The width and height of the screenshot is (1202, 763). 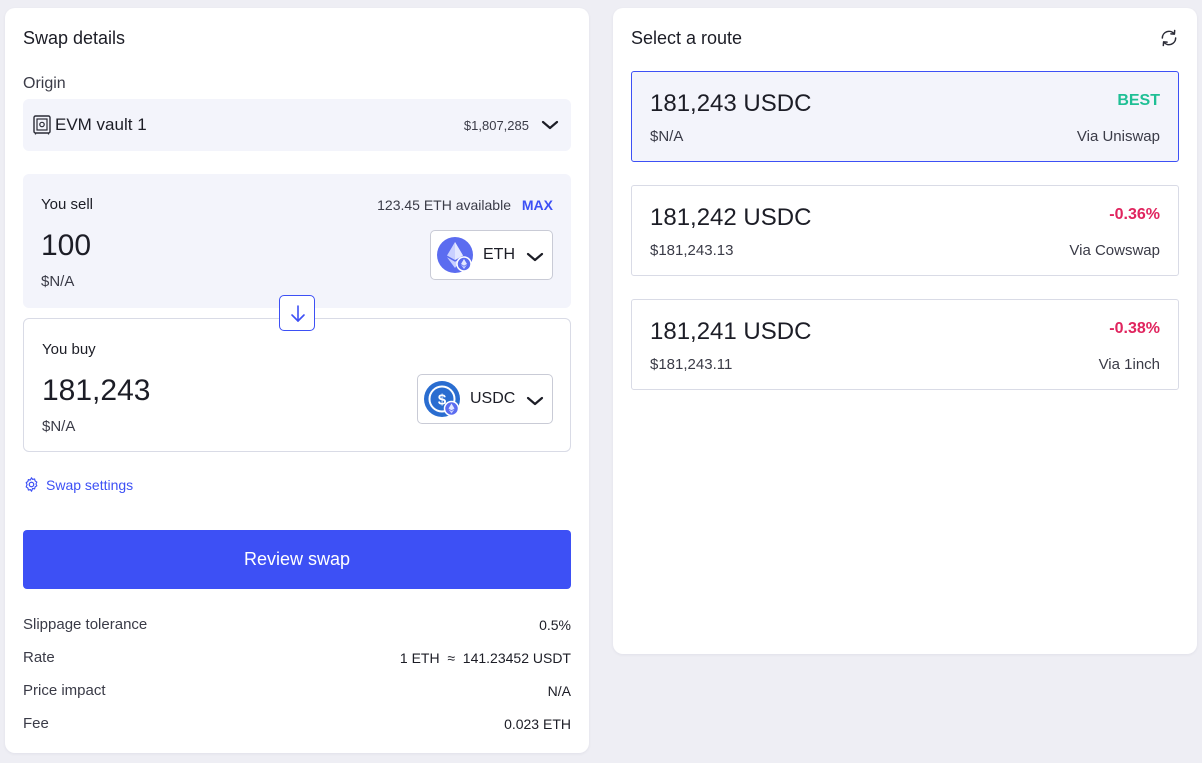 What do you see at coordinates (442, 399) in the screenshot?
I see `usdc-token-icon: $` at bounding box center [442, 399].